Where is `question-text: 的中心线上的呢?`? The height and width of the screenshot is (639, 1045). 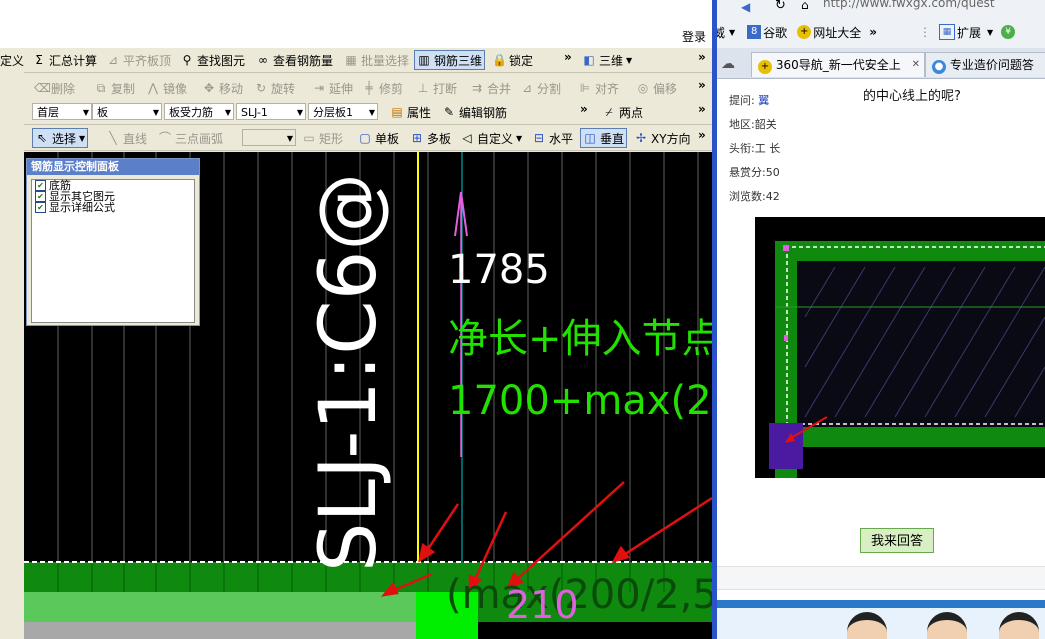
question-text: 的中心线上的呢? is located at coordinates (912, 96).